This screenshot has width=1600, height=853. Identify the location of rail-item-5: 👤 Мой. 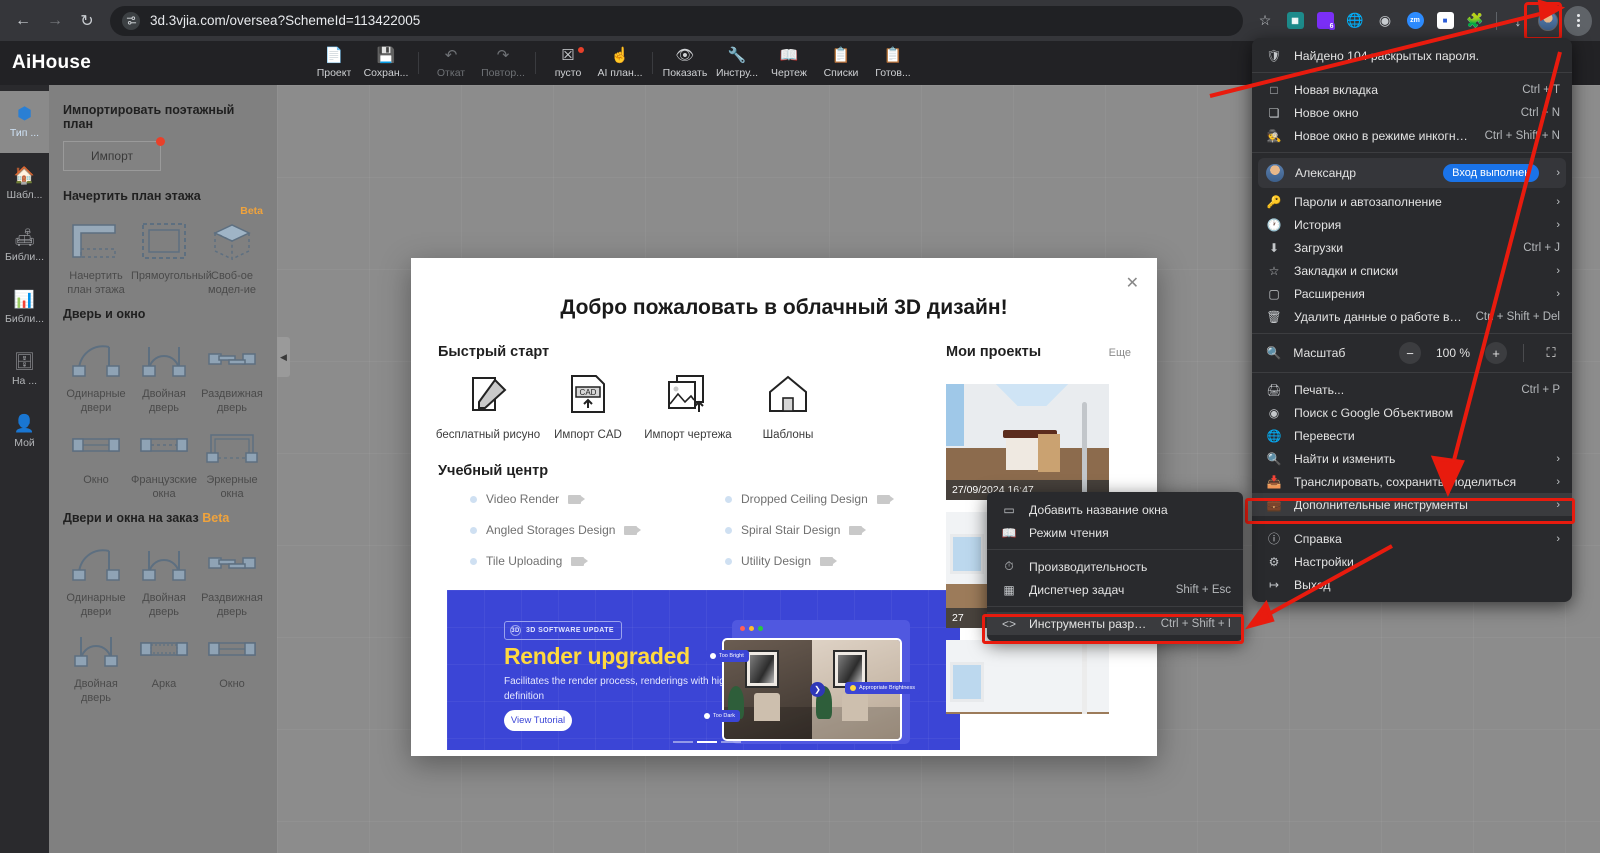
(24, 432).